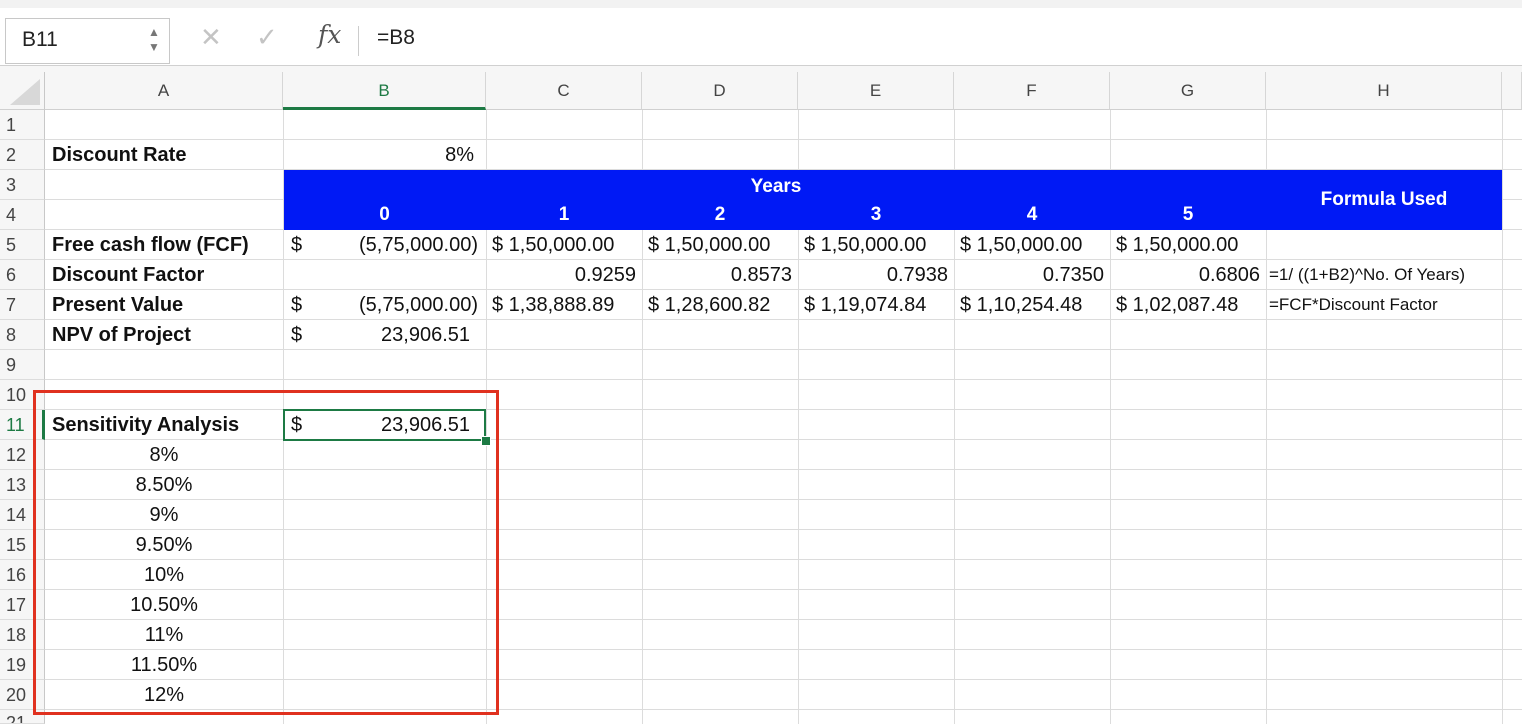 This screenshot has height=724, width=1522. Describe the element at coordinates (396, 38) in the screenshot. I see `formula-input: =B8` at that location.